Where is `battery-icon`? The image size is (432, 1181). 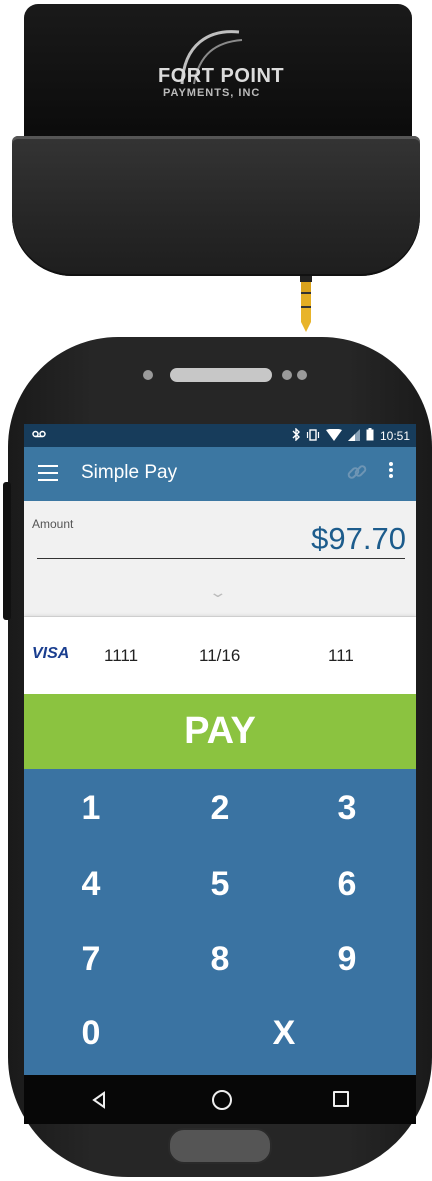
battery-icon is located at coordinates (370, 436).